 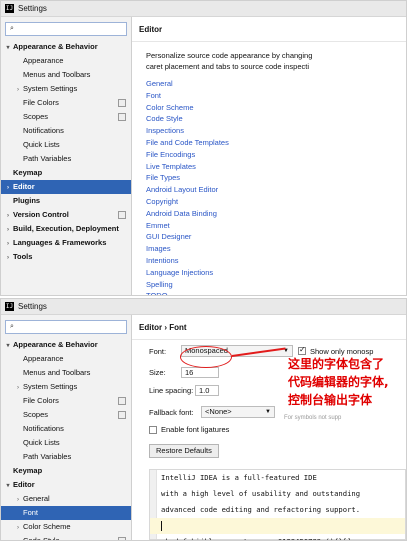 What do you see at coordinates (200, 372) in the screenshot?
I see `size-input: 16` at bounding box center [200, 372].